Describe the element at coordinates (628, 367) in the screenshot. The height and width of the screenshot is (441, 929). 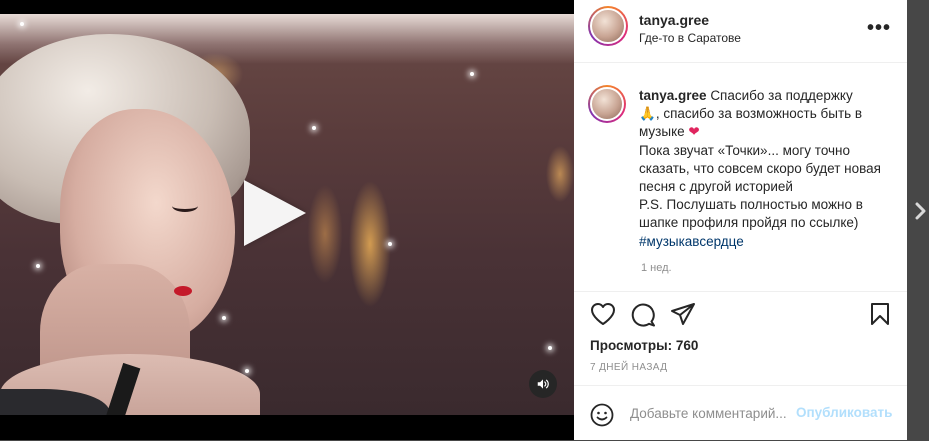
I see `post-date: 7 ДНЕЙ НАЗАД` at that location.